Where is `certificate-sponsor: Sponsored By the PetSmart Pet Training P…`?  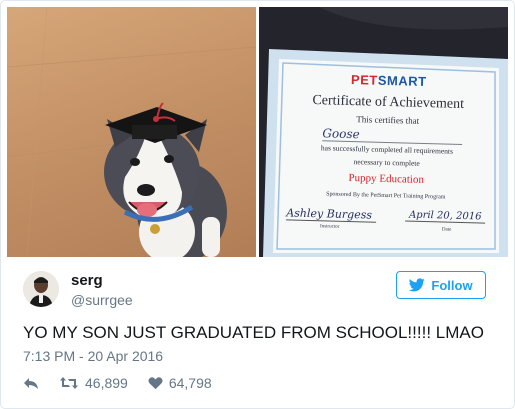 certificate-sponsor: Sponsored By the PetSmart Pet Training P… is located at coordinates (386, 196).